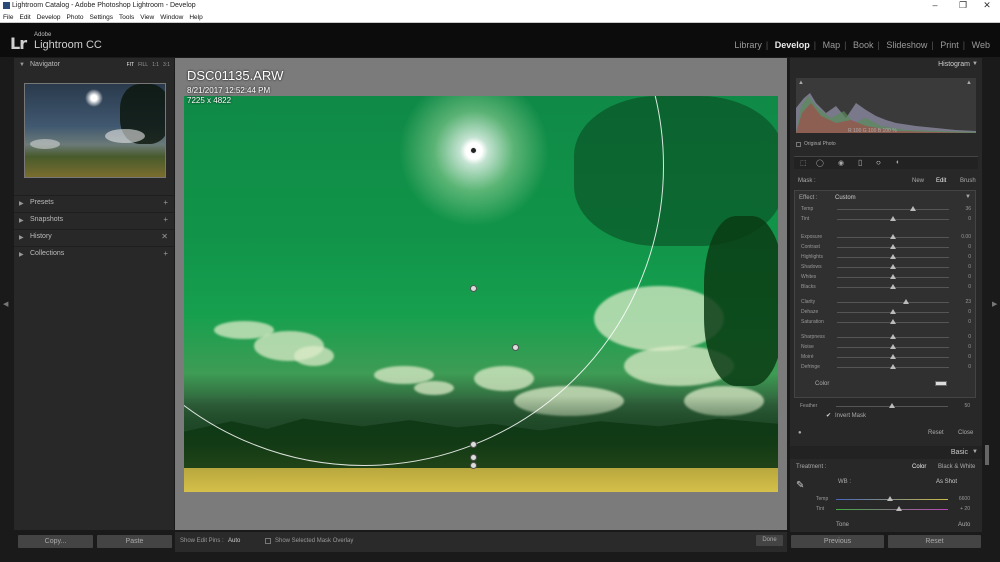 Image resolution: width=1000 pixels, height=562 pixels. I want to click on shadow-clipping-icon: ▲, so click(801, 83).